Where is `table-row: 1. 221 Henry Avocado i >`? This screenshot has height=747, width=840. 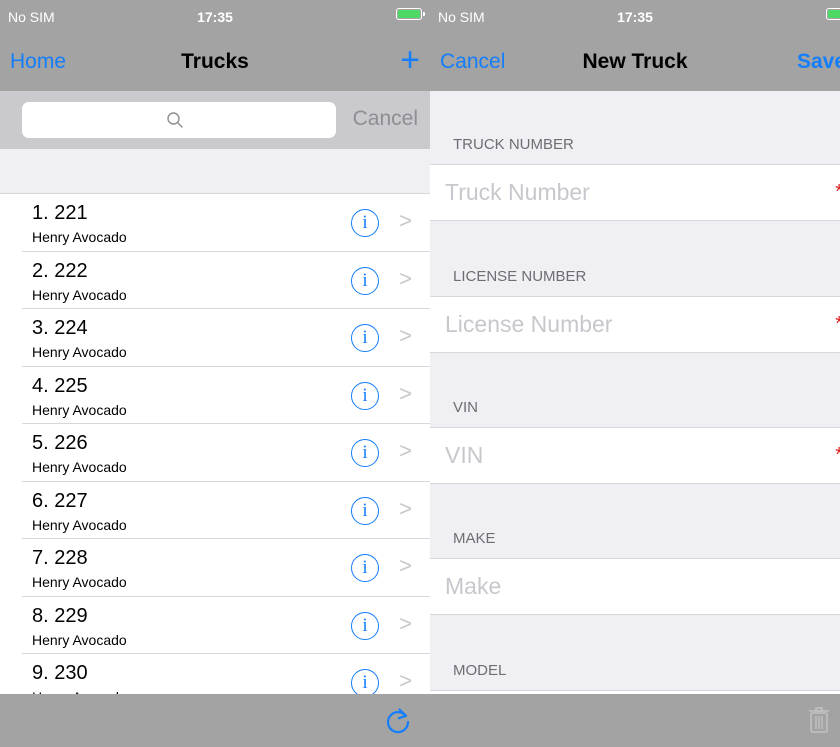 table-row: 1. 221 Henry Avocado i > is located at coordinates (226, 223).